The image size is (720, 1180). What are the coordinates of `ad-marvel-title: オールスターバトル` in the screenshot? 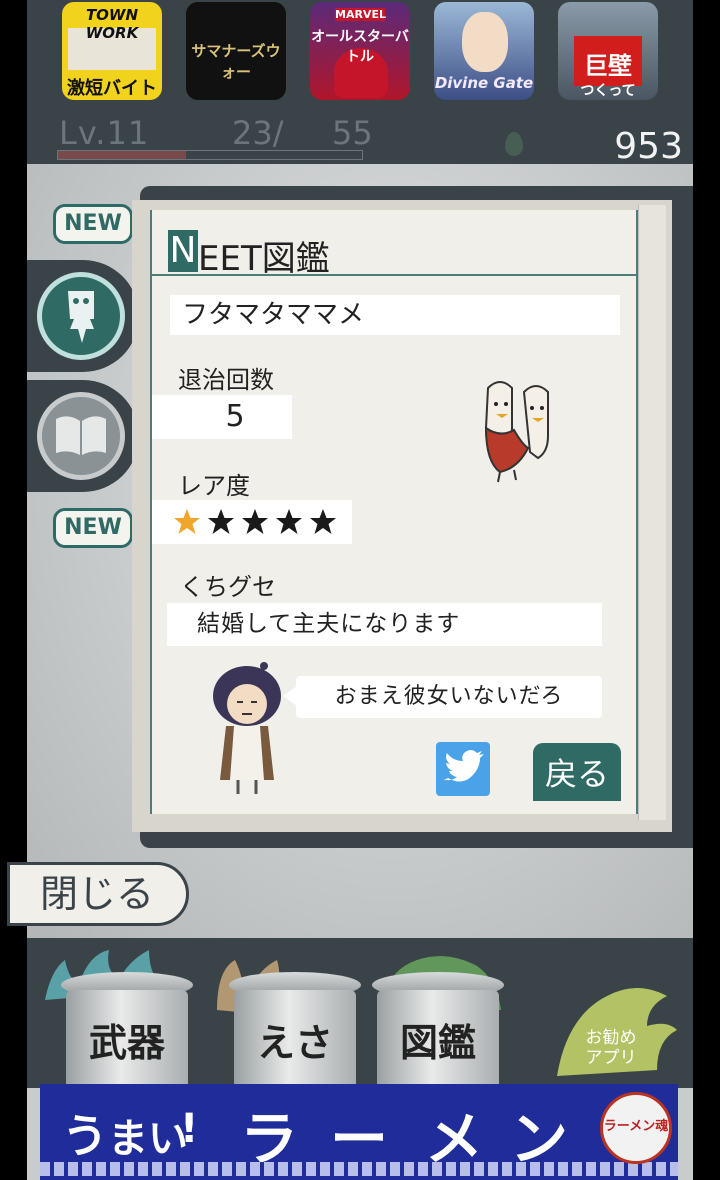 It's located at (360, 47).